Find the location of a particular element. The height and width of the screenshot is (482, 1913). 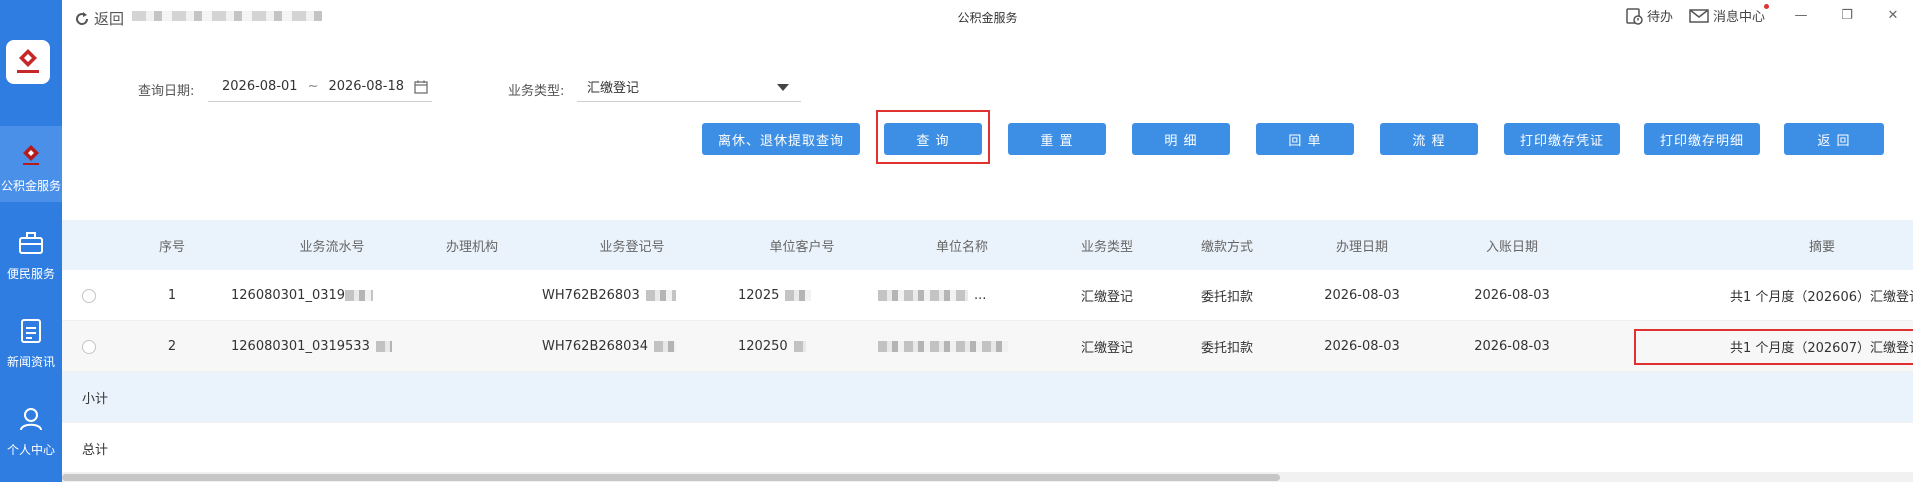

cell-summary: 共1 个月度（202606）汇缴登记 is located at coordinates (1821, 297).